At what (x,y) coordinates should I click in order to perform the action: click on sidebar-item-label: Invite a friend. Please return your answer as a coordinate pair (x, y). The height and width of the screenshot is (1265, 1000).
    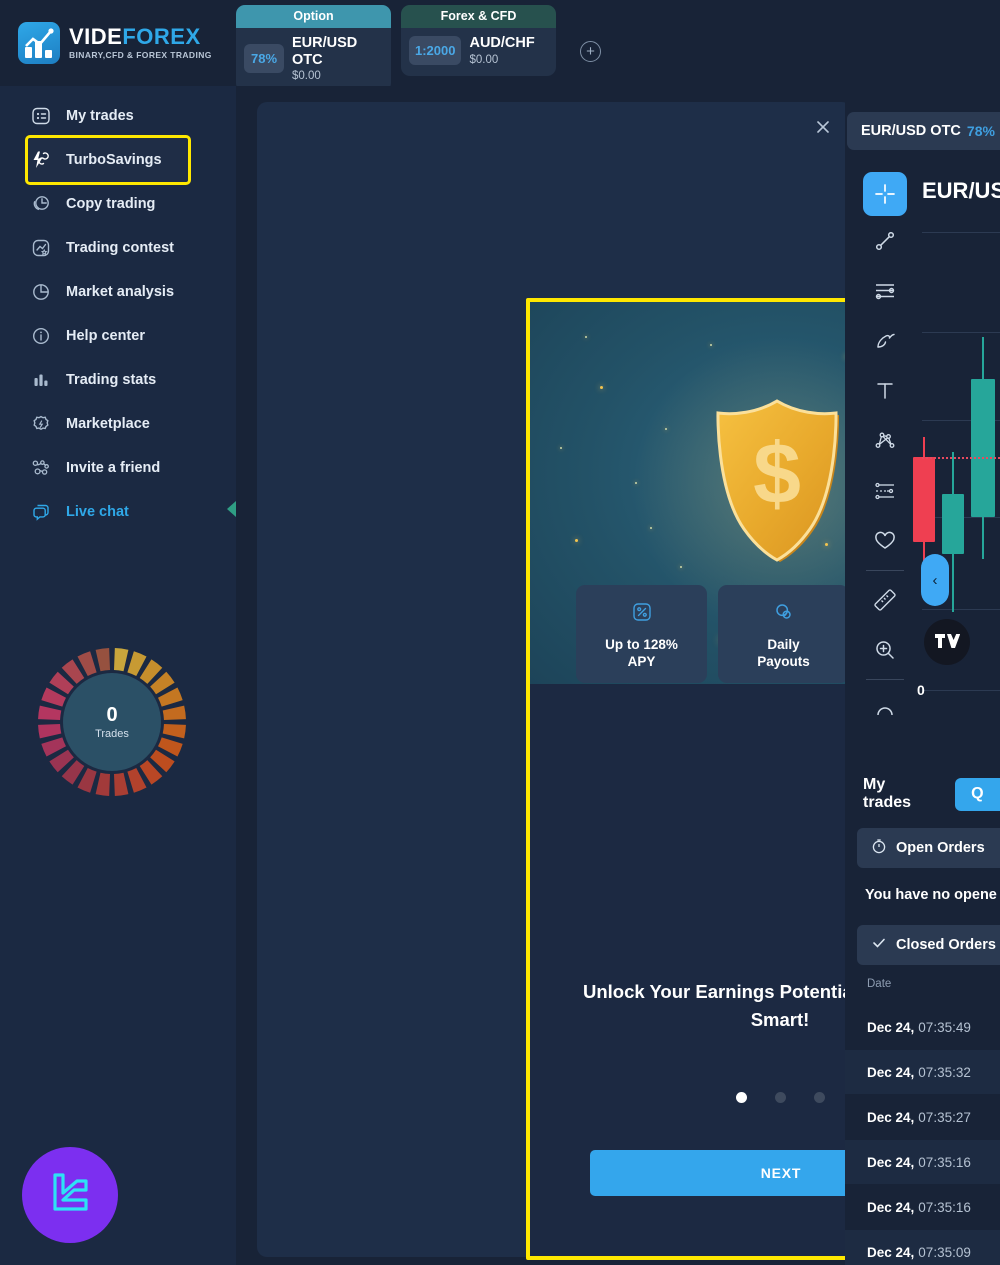
    Looking at the image, I should click on (113, 468).